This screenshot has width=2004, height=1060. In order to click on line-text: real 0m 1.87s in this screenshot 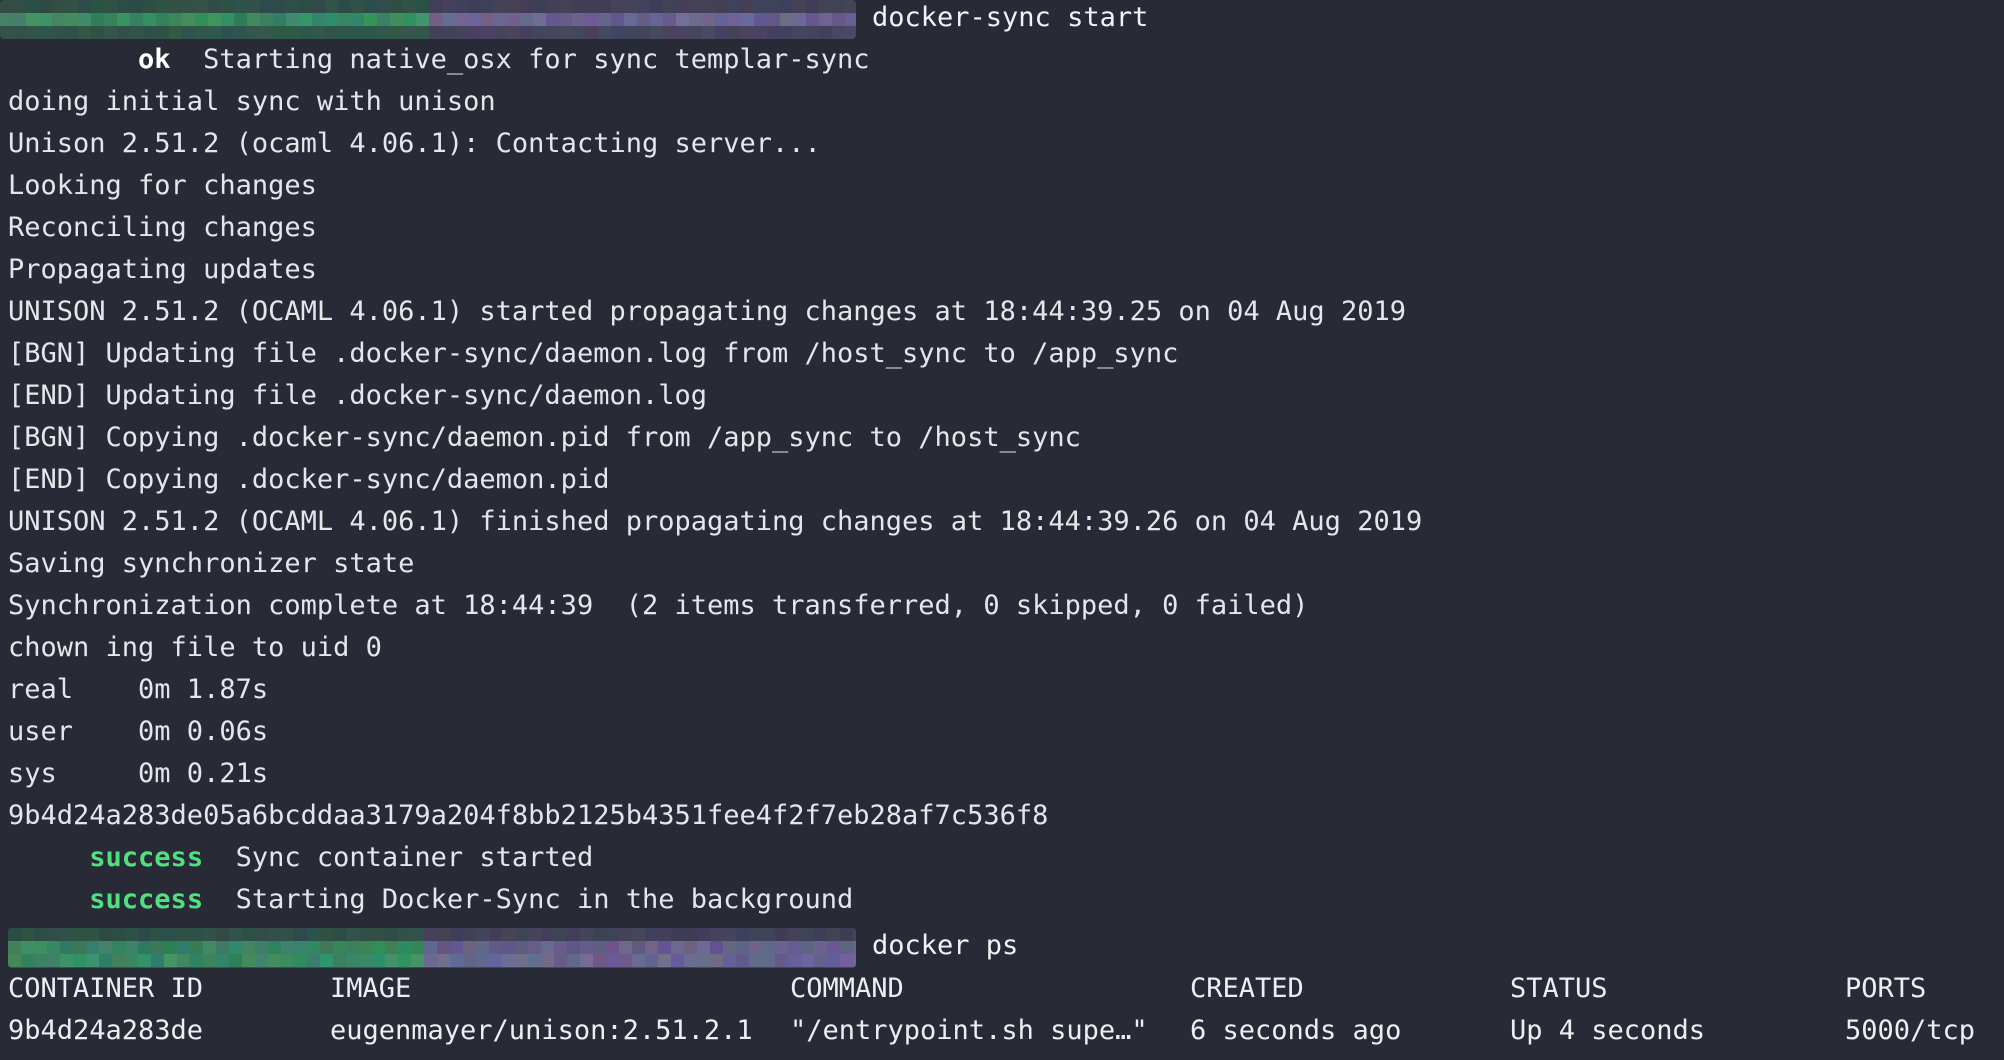, I will do `click(138, 689)`.